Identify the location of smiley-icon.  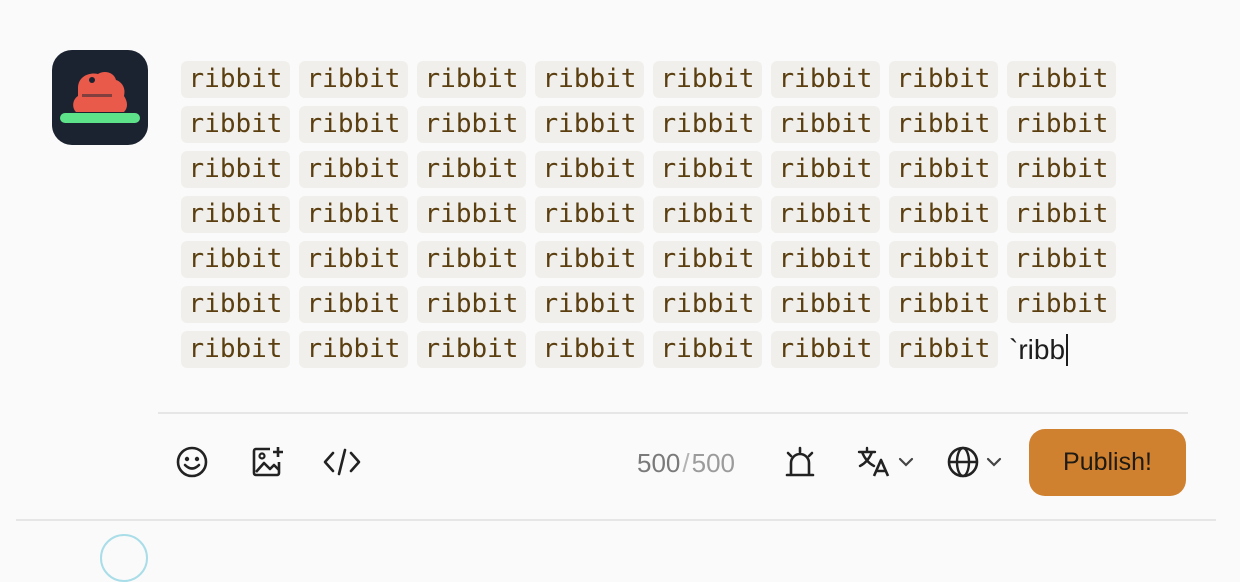
(192, 462).